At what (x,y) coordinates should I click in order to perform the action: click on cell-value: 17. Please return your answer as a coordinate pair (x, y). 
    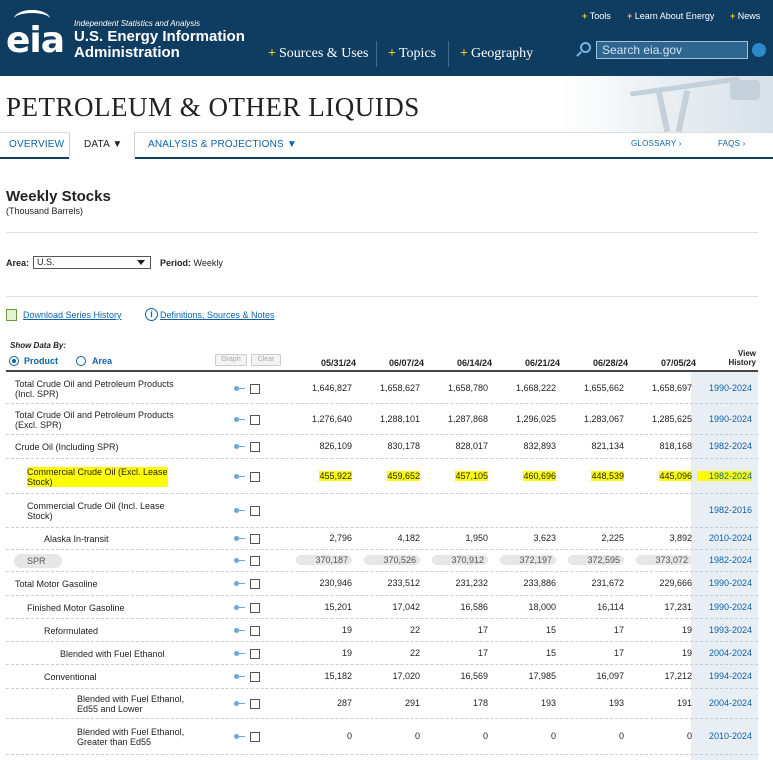
    Looking at the image, I should click on (618, 629).